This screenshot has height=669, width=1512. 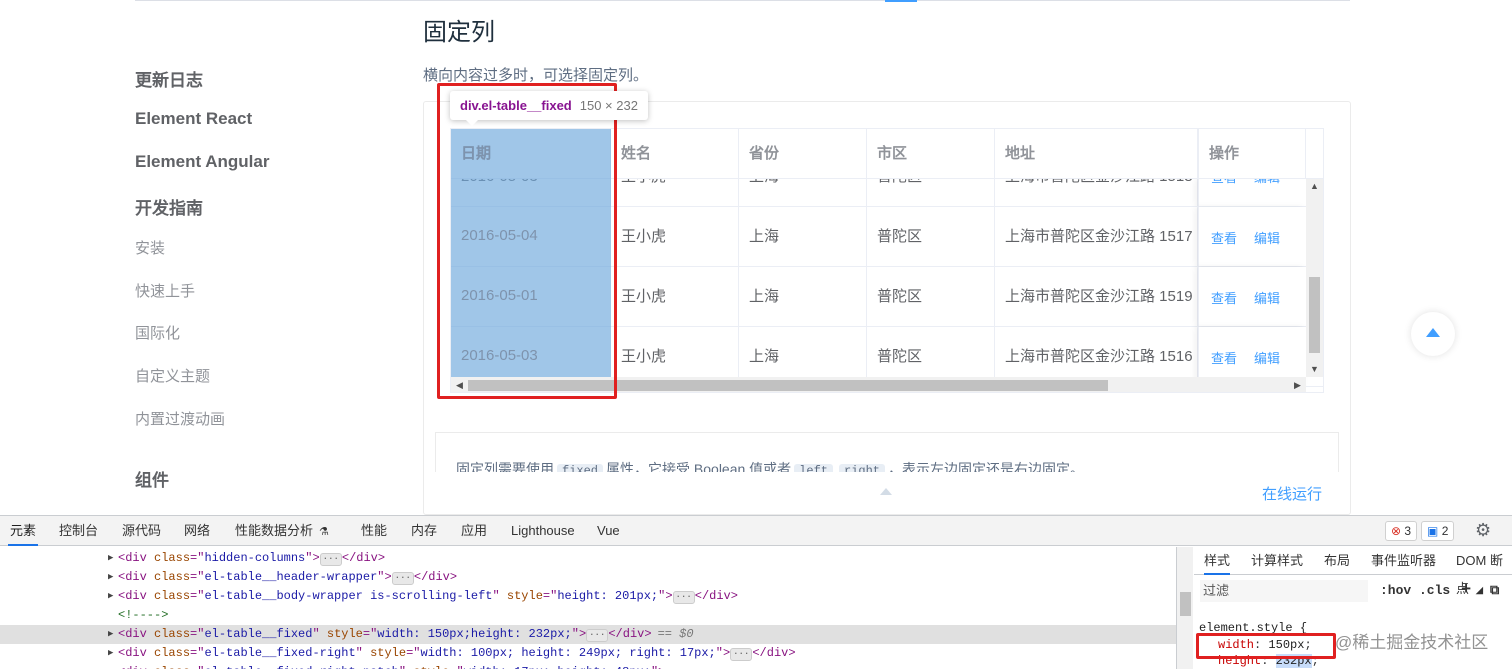 What do you see at coordinates (543, 531) in the screenshot?
I see `tab-lighthouse: Lighthouse` at bounding box center [543, 531].